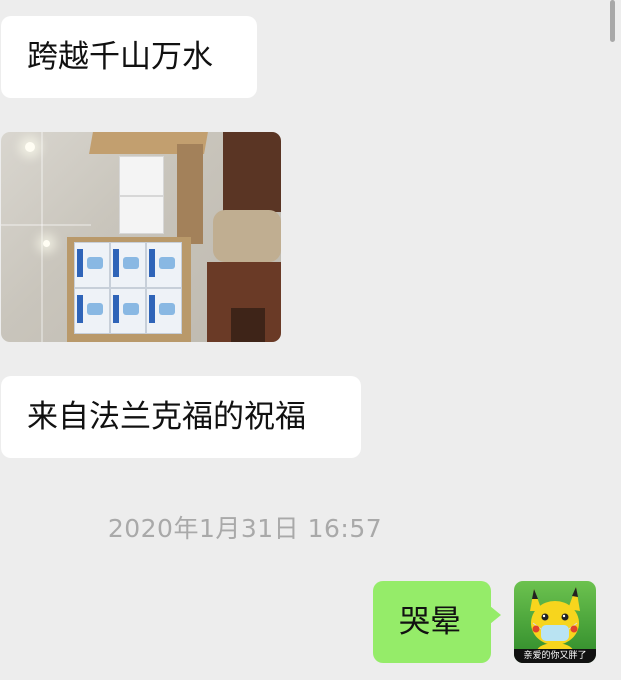  I want to click on incoming-message-bubble: 跨越千山万水, so click(129, 57).